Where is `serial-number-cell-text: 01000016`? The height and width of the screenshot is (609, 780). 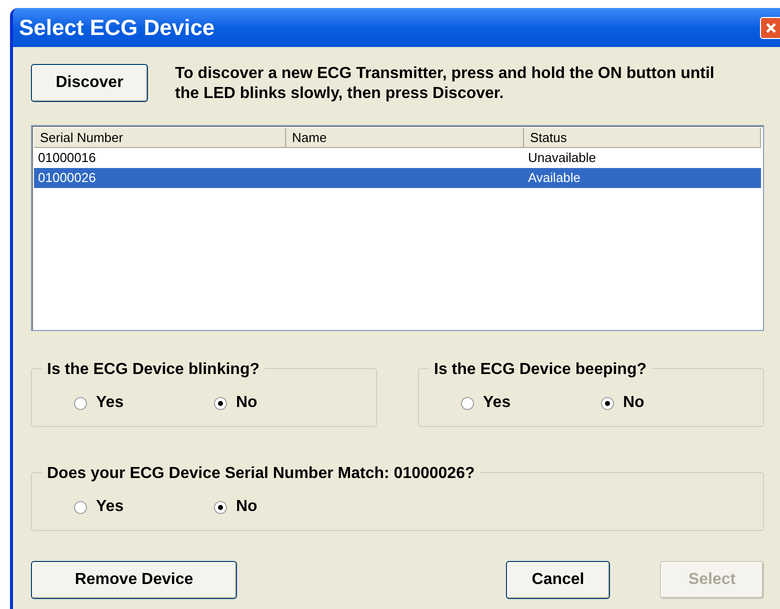 serial-number-cell-text: 01000016 is located at coordinates (67, 158).